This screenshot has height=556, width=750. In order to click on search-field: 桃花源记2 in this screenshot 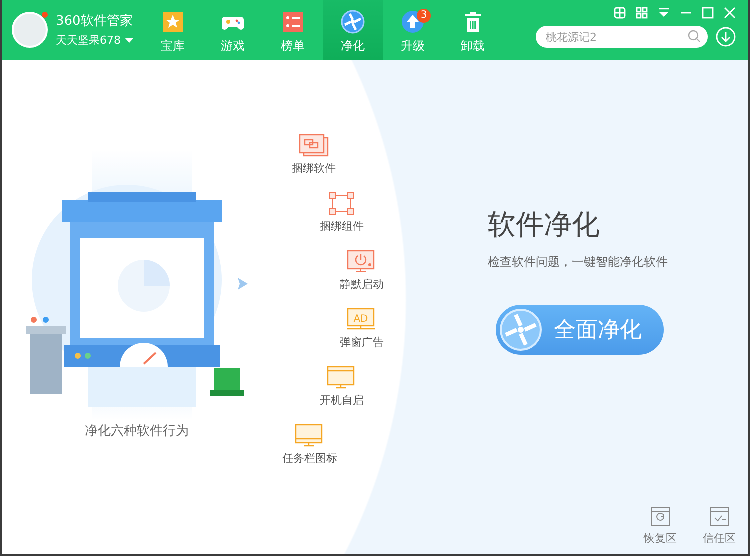, I will do `click(622, 37)`.